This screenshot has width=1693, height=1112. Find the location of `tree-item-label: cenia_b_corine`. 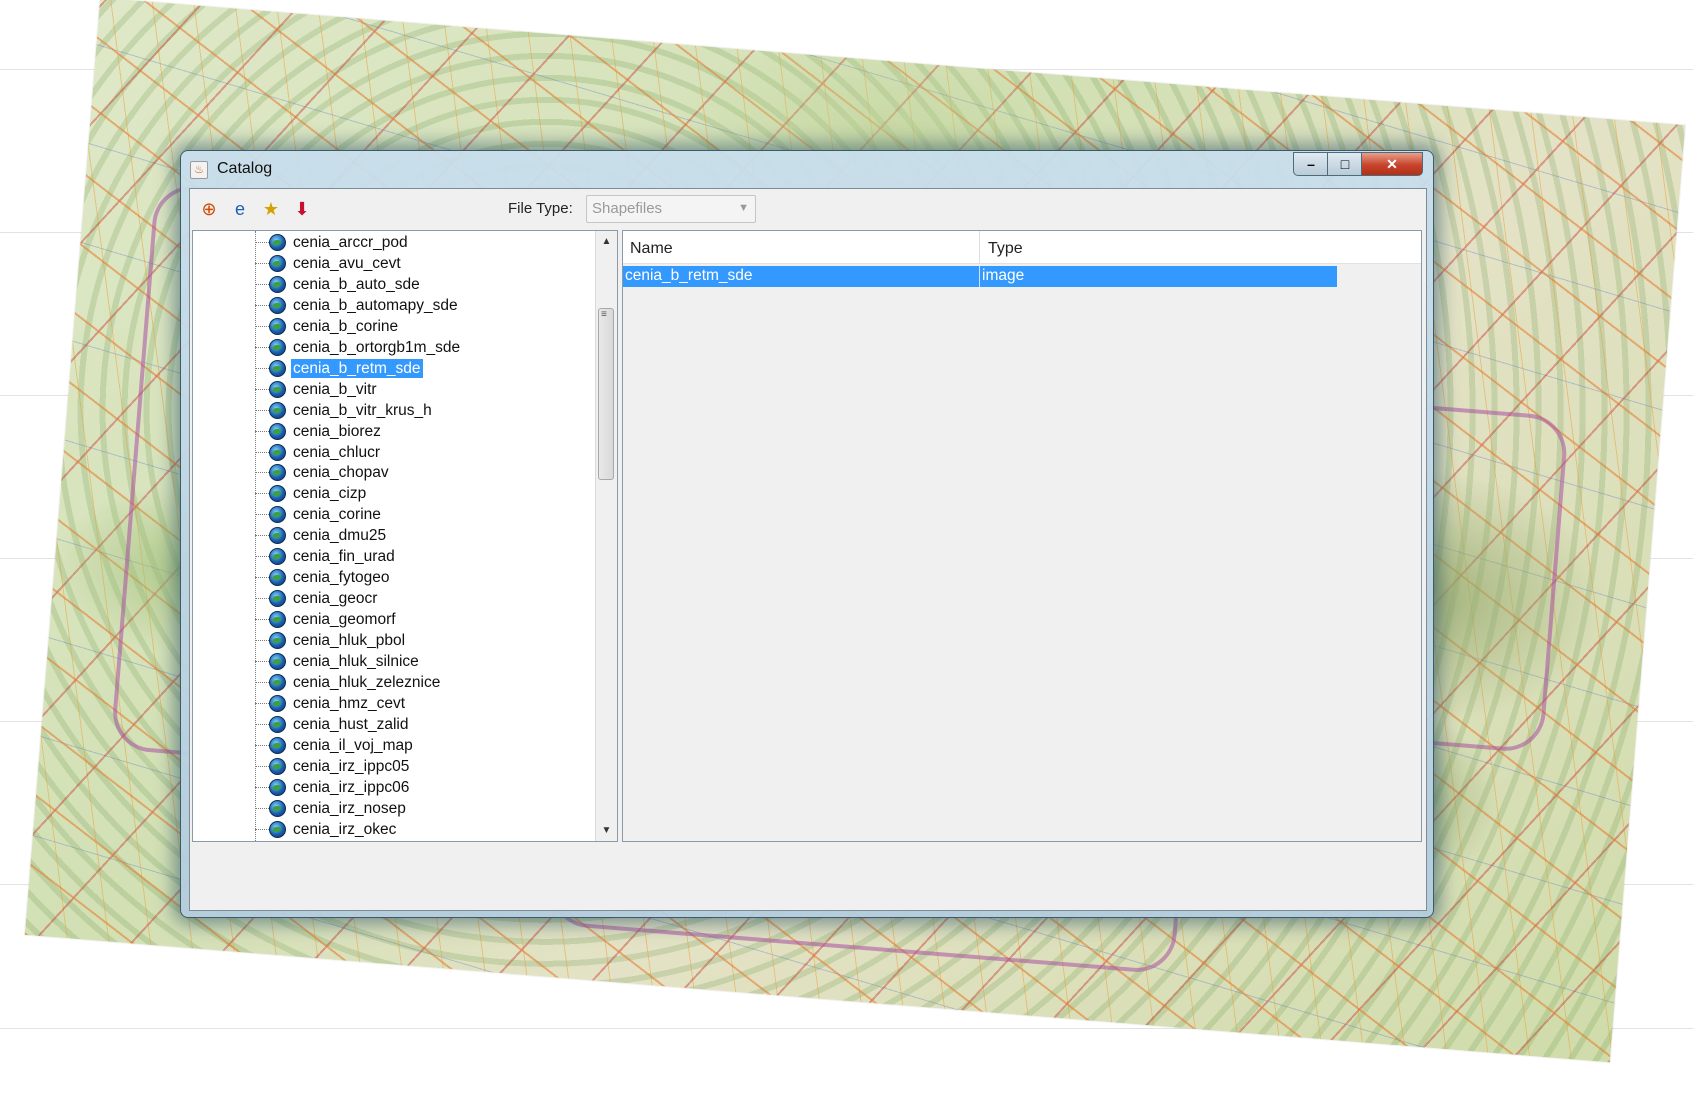

tree-item-label: cenia_b_corine is located at coordinates (346, 326).